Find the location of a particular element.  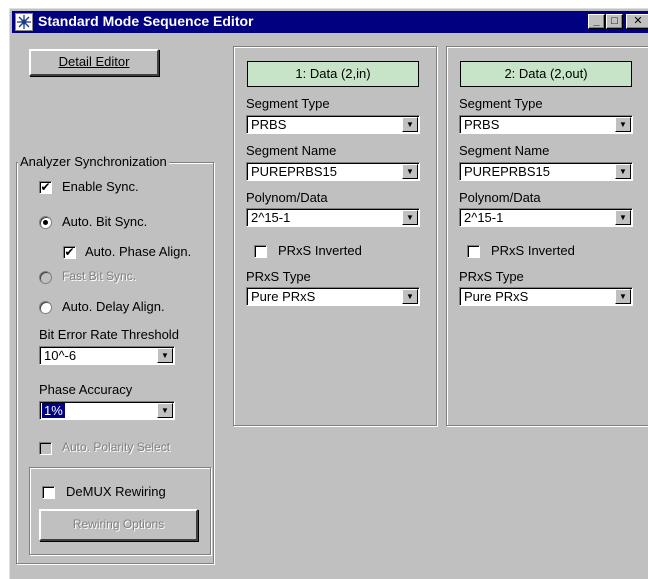

fast-bit-sync-radio is located at coordinates (45, 277).